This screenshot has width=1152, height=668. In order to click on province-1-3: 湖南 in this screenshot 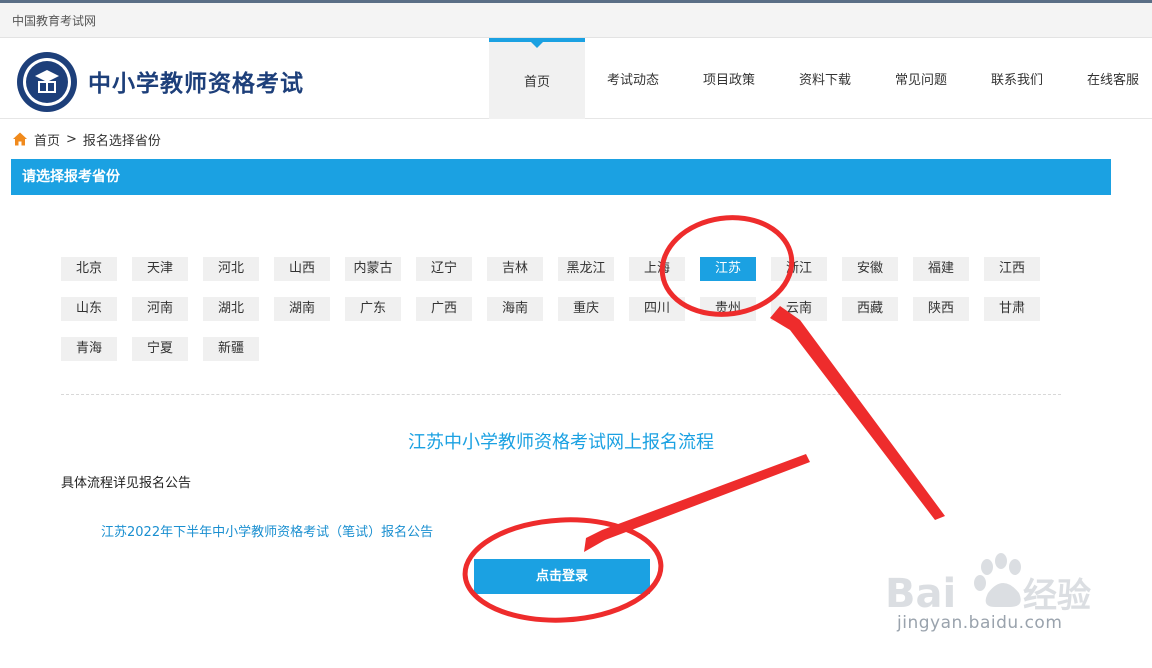, I will do `click(302, 309)`.